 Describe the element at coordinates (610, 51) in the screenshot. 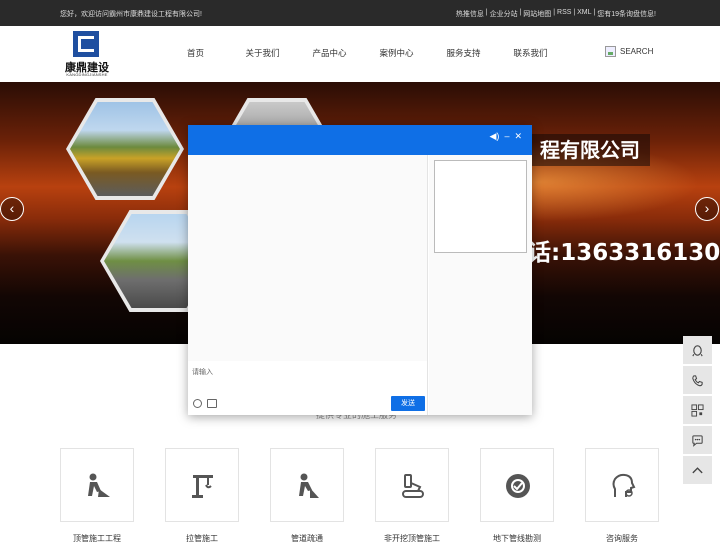

I see `search-image-icon` at that location.